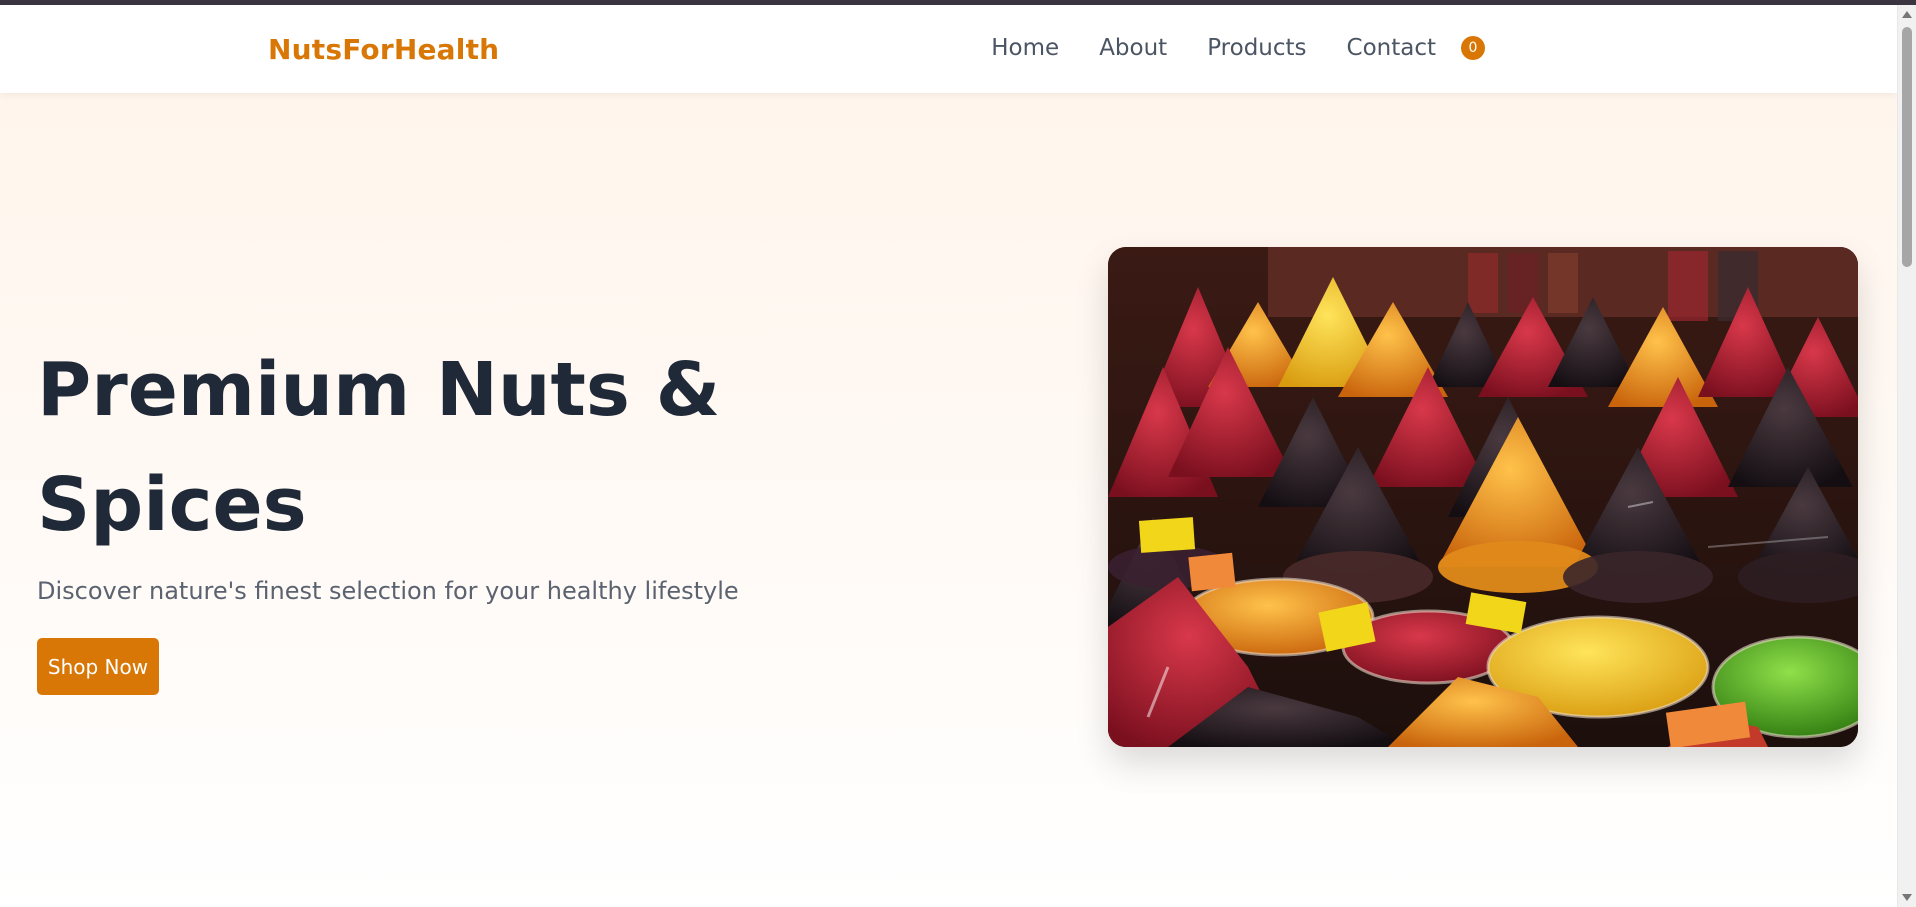 This screenshot has width=1916, height=907. Describe the element at coordinates (1025, 48) in the screenshot. I see `nav-link-home: Home` at that location.